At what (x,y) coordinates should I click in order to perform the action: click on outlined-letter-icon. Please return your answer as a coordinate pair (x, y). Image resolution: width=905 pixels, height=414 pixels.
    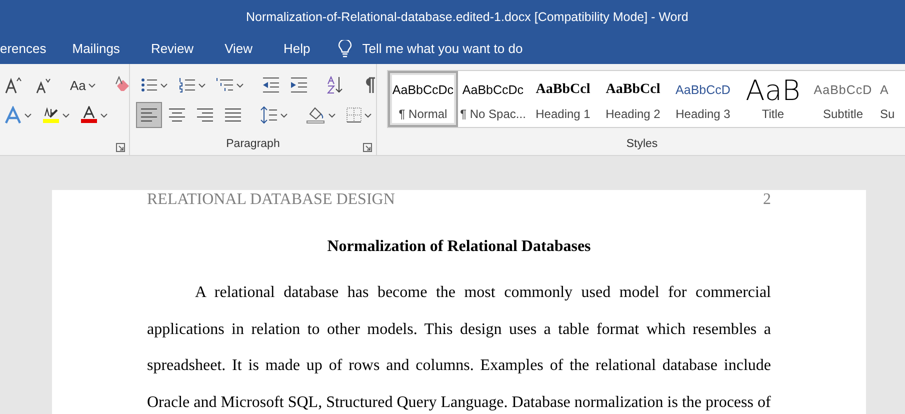
    Looking at the image, I should click on (13, 115).